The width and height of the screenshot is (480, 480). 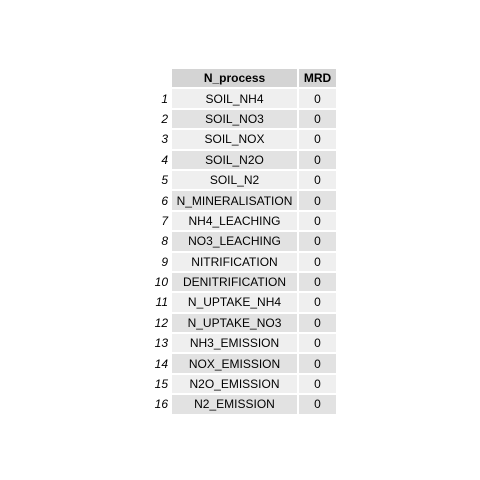 I want to click on table-row: 3 SOIL_NOX 0, so click(x=242, y=139).